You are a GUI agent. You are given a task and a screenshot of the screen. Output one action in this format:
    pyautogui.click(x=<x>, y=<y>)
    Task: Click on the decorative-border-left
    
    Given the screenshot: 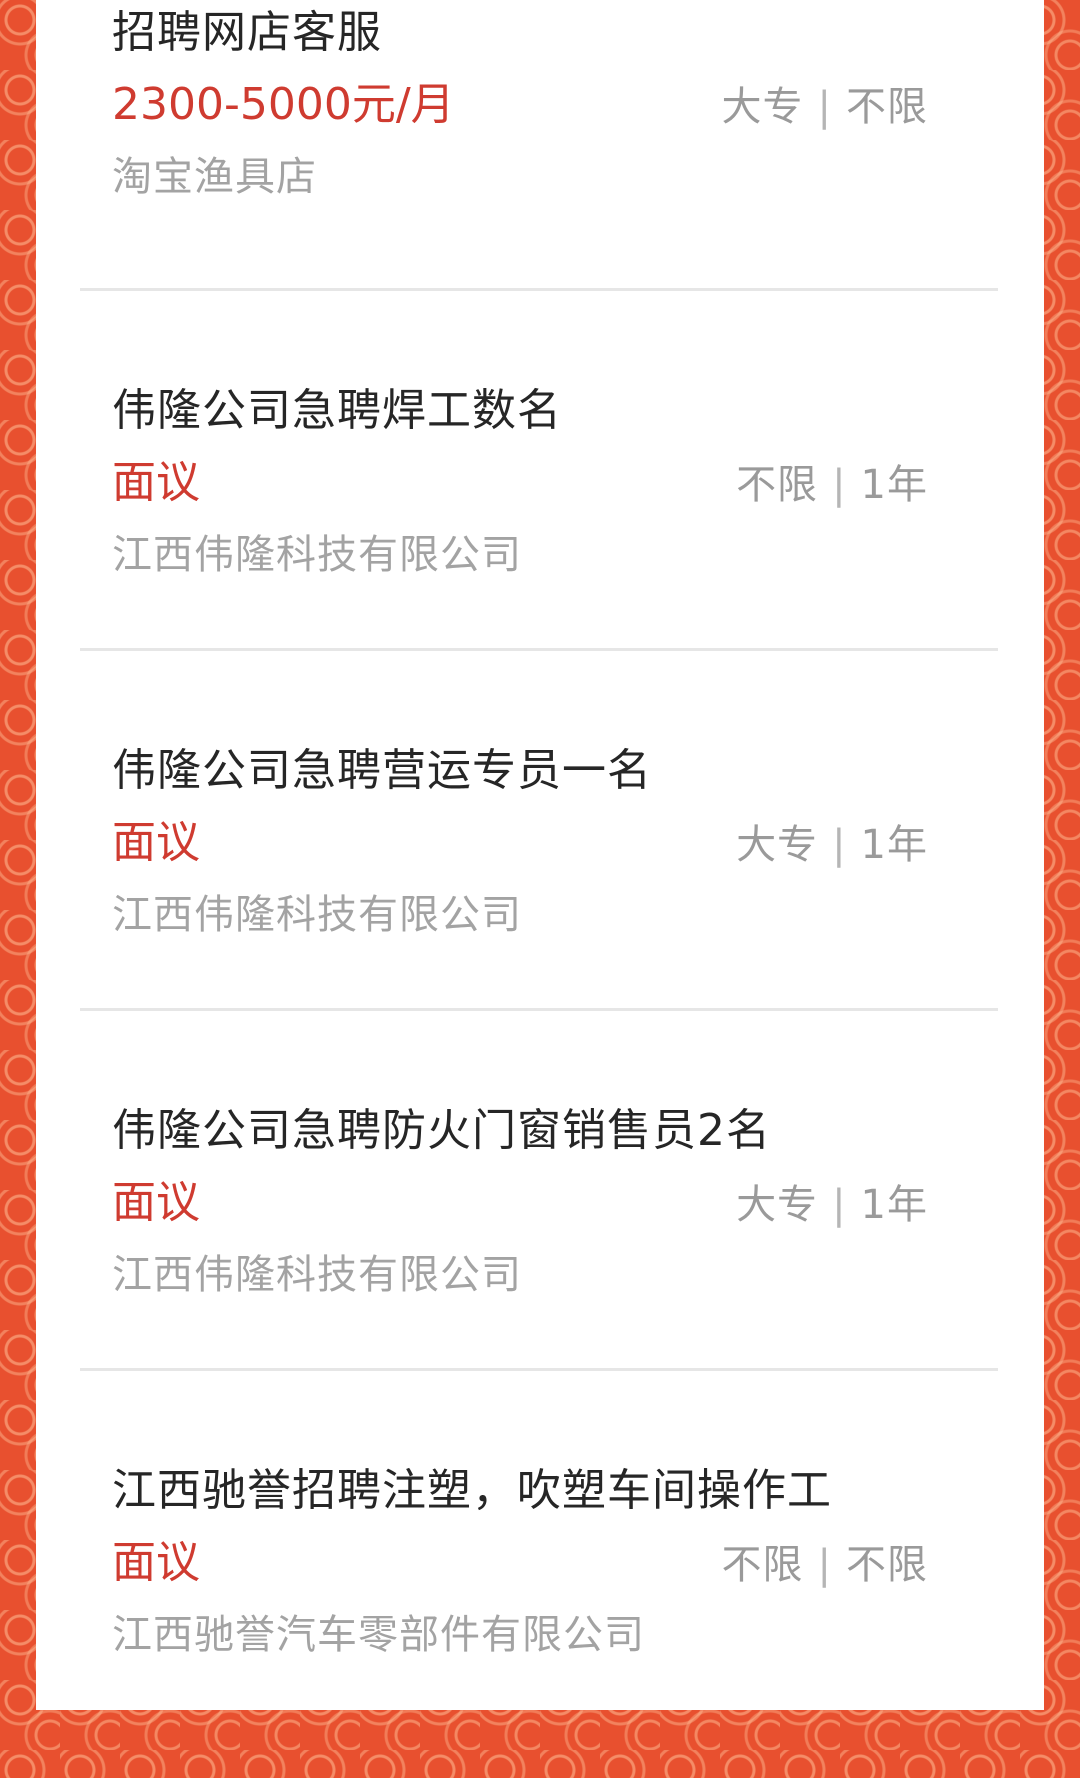 What is the action you would take?
    pyautogui.click(x=18, y=855)
    